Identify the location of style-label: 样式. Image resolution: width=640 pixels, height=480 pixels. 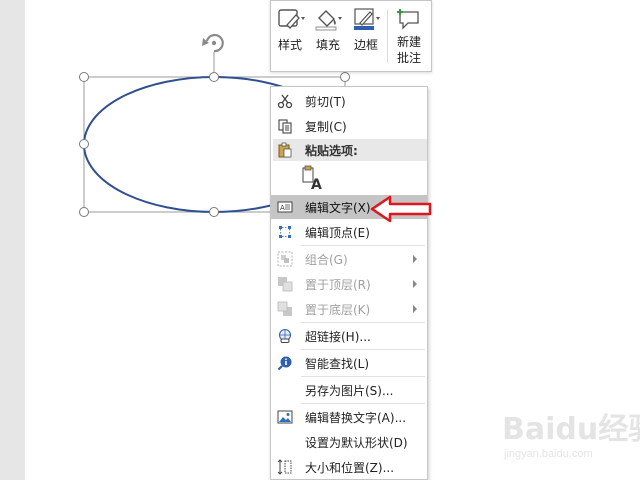
(289, 45).